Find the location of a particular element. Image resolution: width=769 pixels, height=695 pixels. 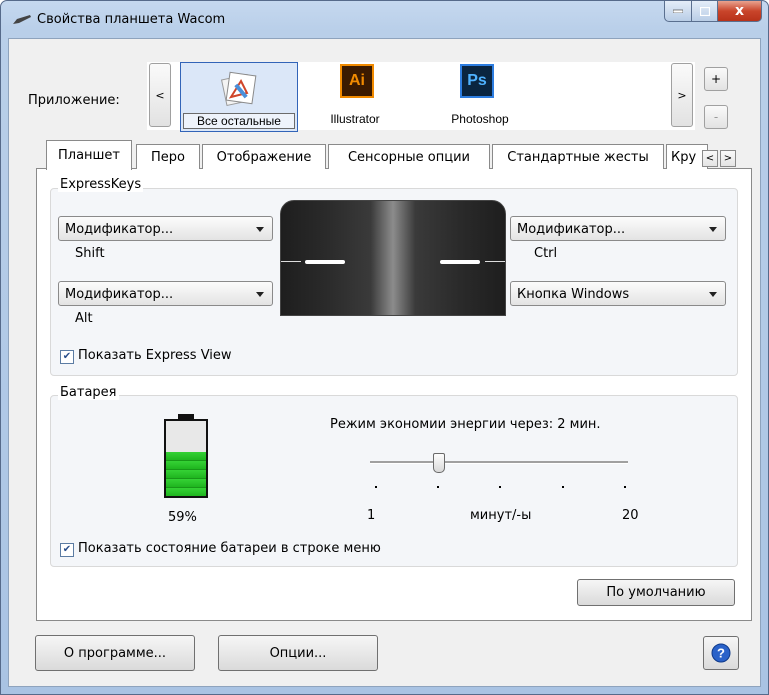

battery-title: Батарея is located at coordinates (88, 392).